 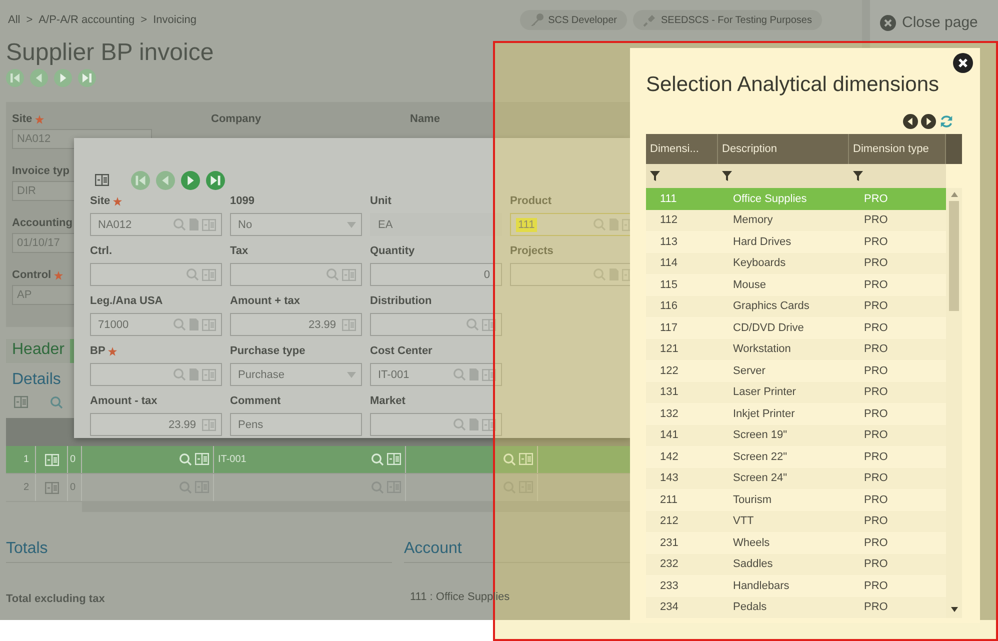 I want to click on field-label: Quantity, so click(x=392, y=251).